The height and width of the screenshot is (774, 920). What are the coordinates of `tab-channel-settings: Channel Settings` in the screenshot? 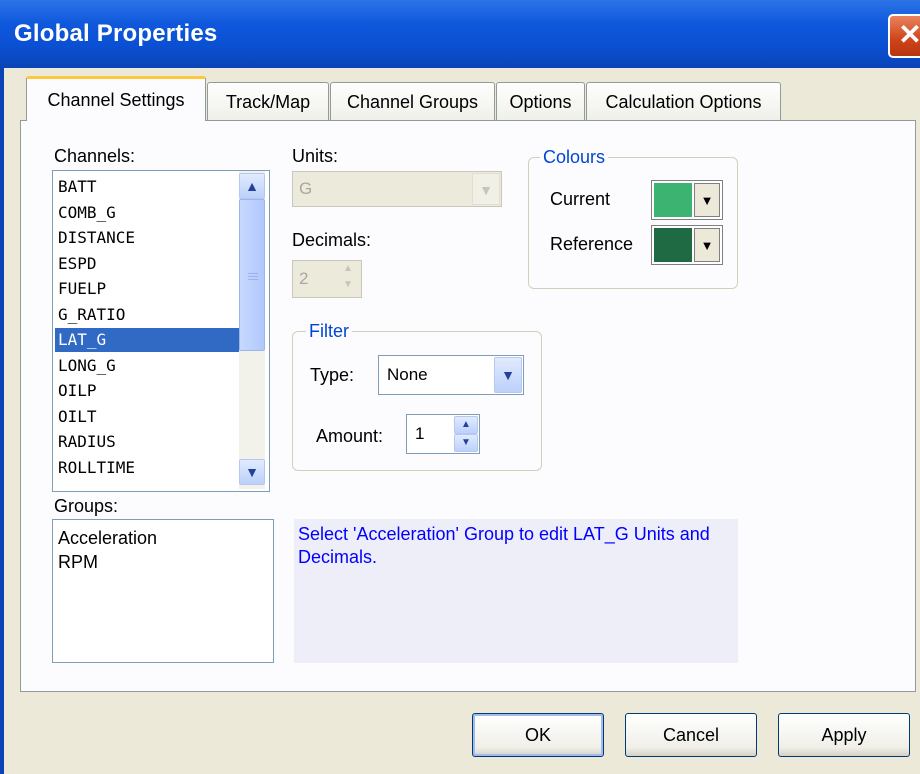 It's located at (116, 98).